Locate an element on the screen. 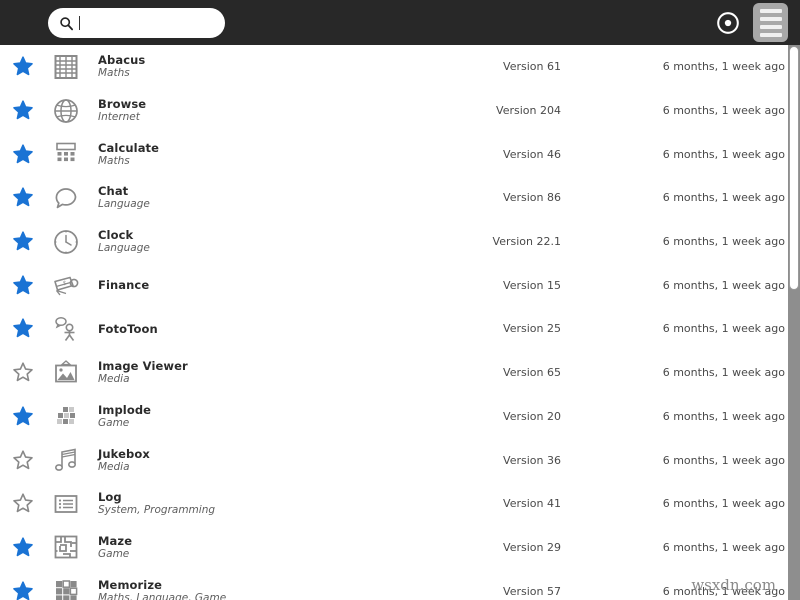 This screenshot has height=600, width=800. activity-version: Version 57 is located at coordinates (532, 591).